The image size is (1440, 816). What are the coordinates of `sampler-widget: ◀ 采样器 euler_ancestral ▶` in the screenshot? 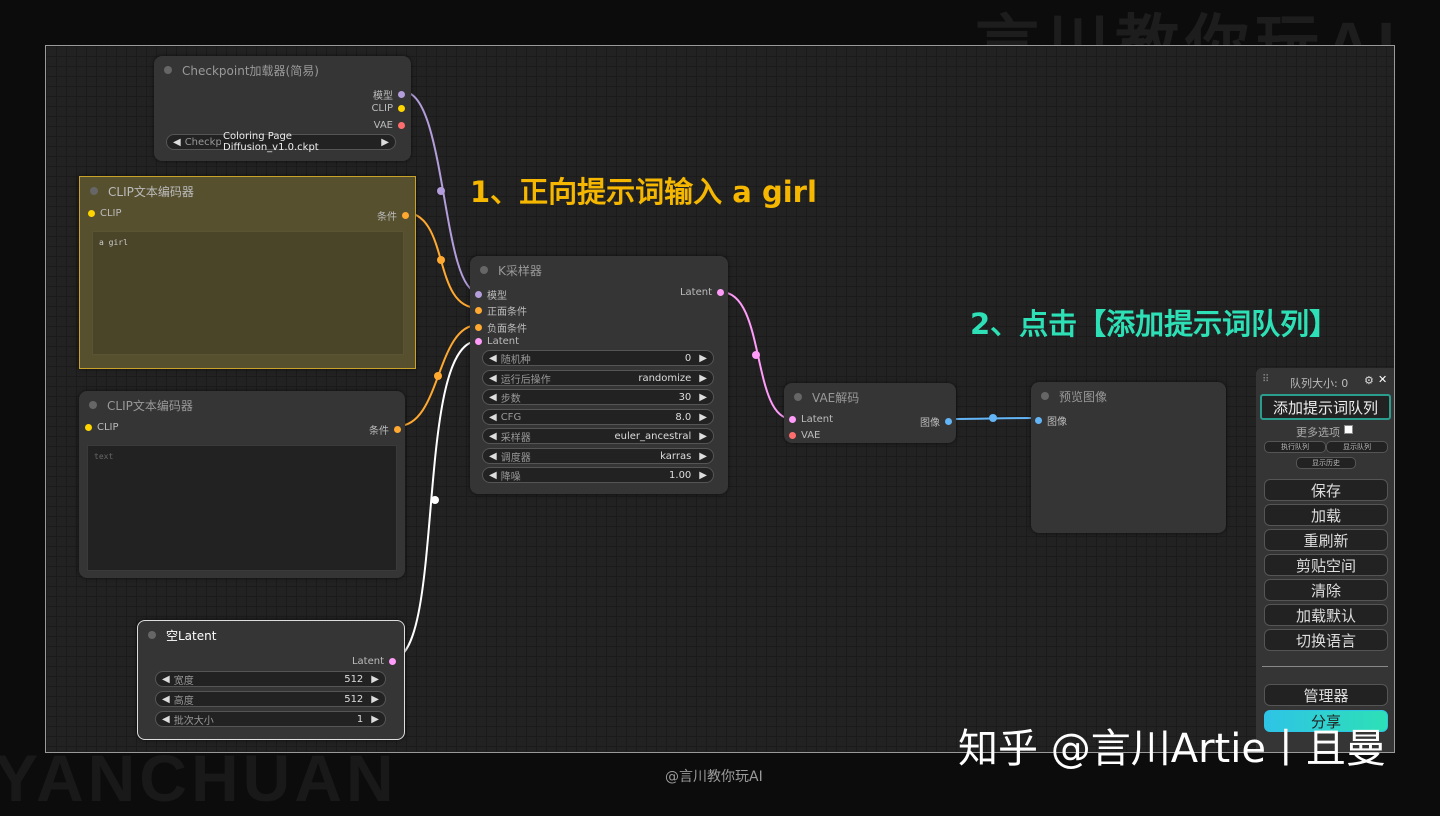 It's located at (598, 436).